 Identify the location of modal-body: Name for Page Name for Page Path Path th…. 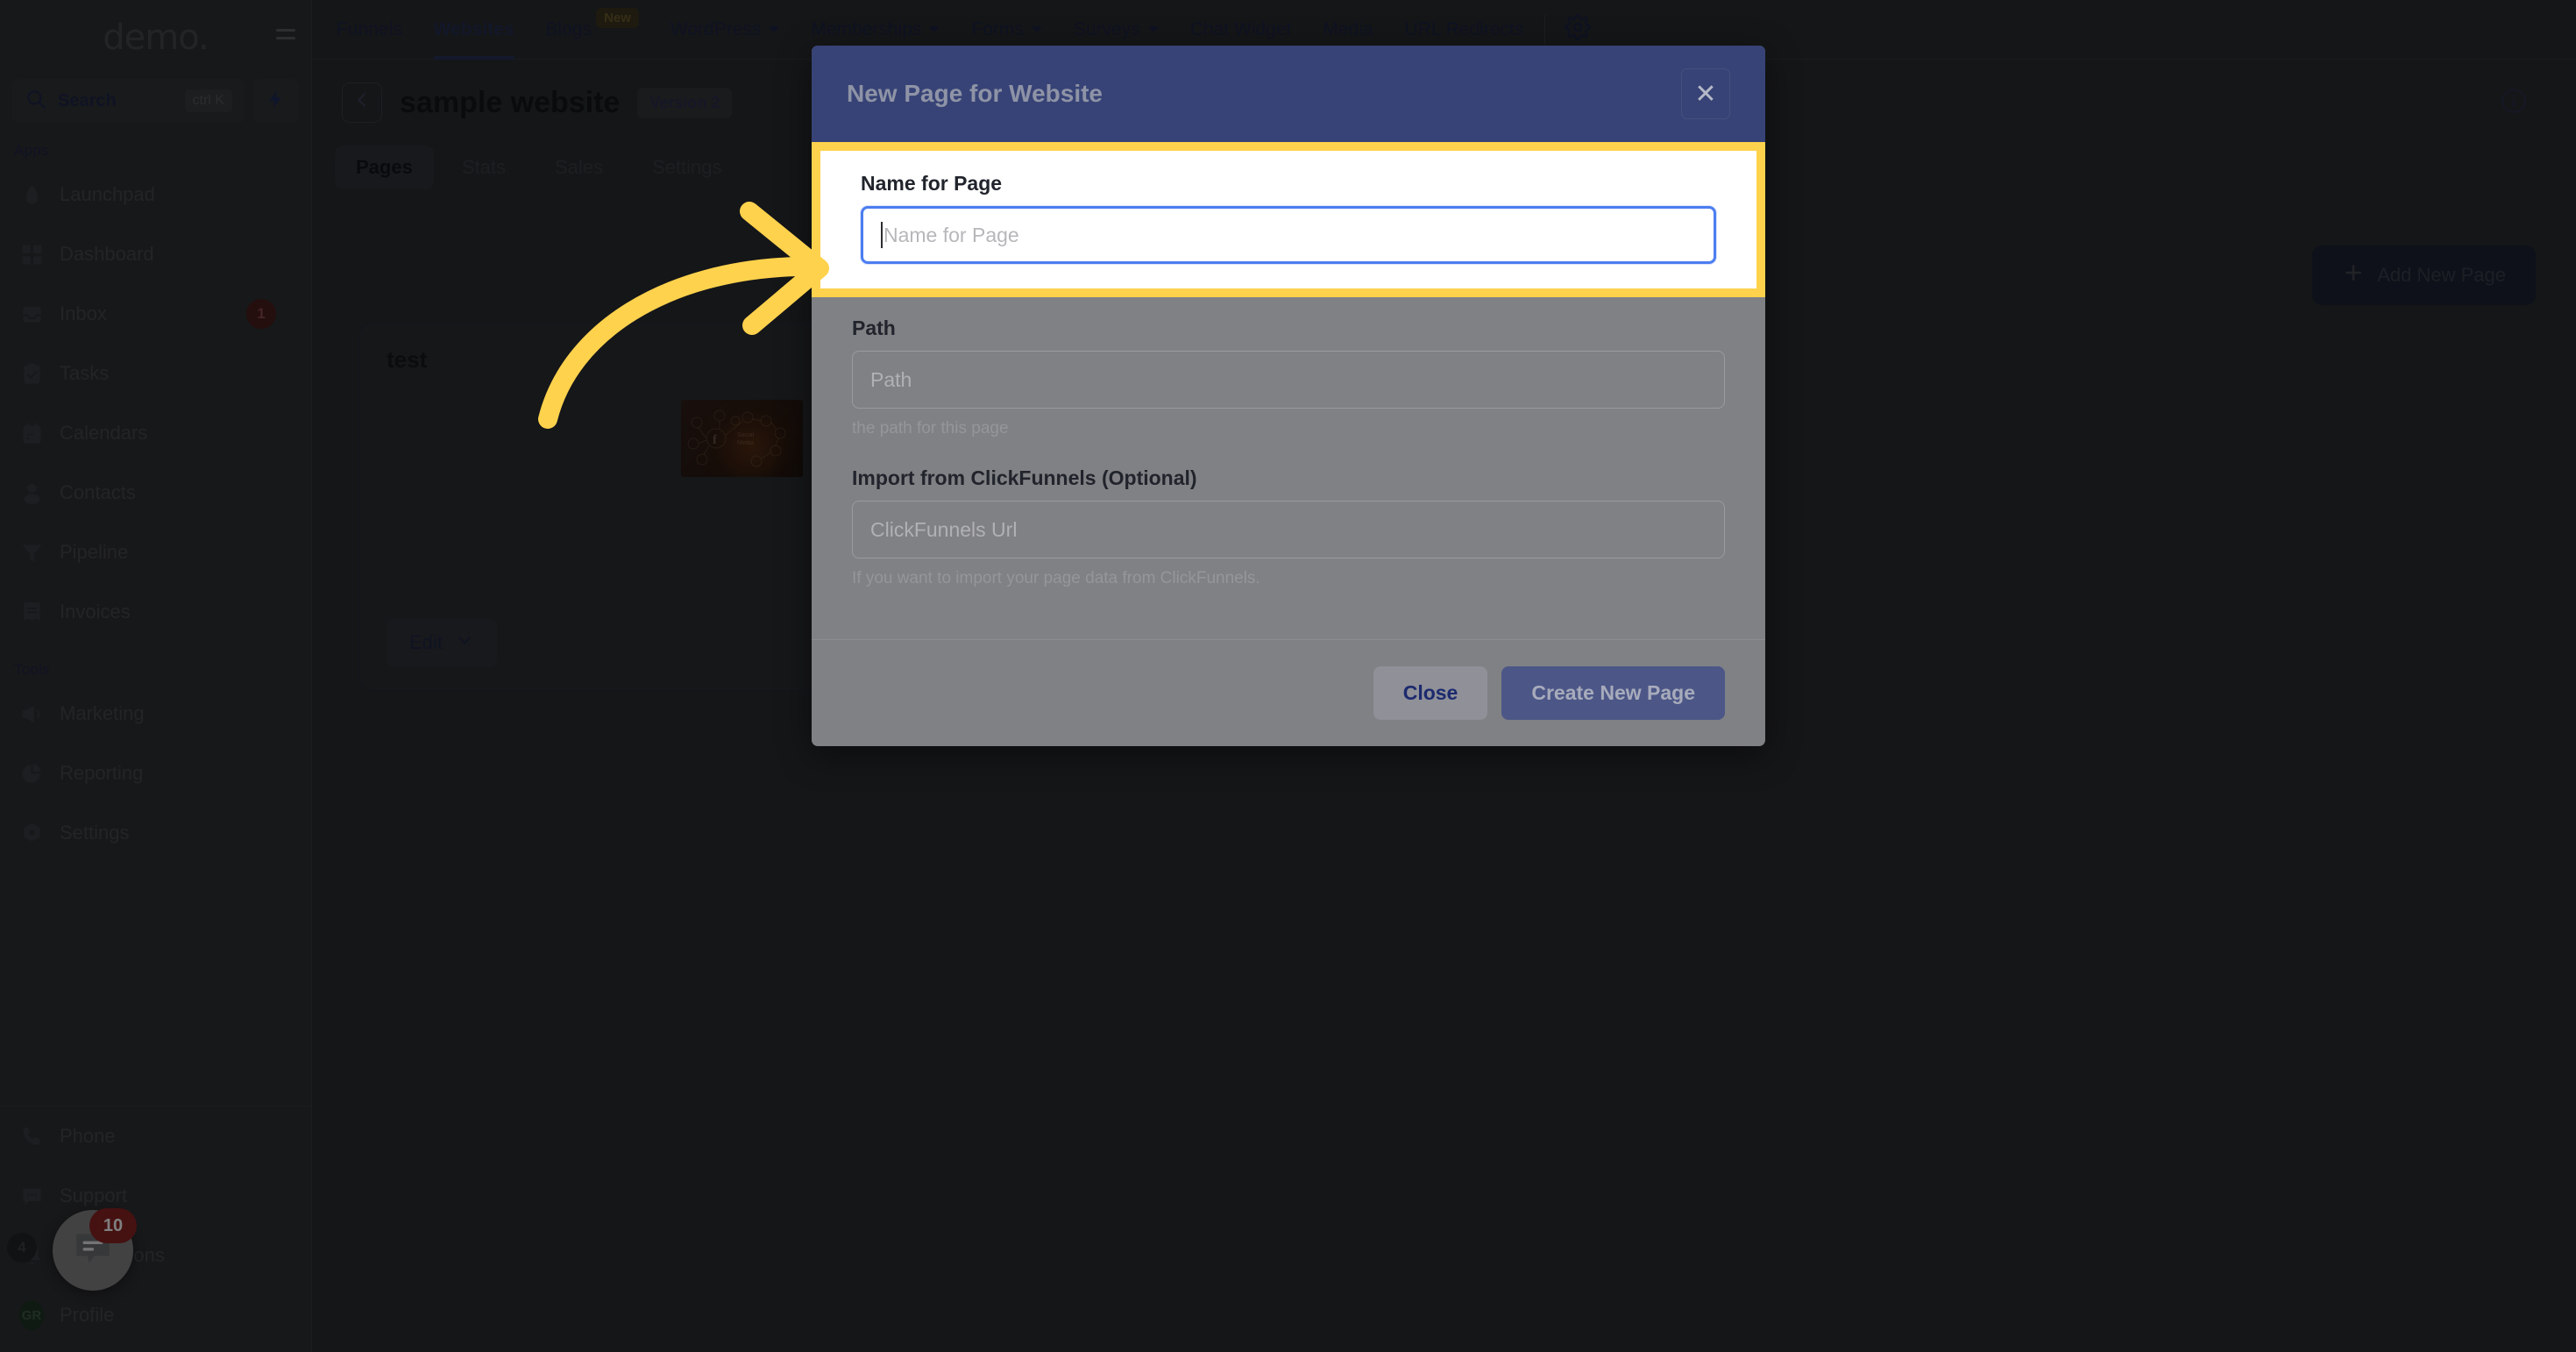
(1289, 390).